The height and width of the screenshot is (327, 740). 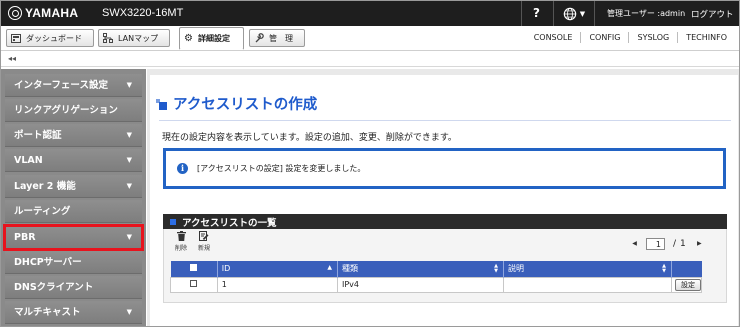 What do you see at coordinates (188, 38) in the screenshot?
I see `gear-icon: ⚙` at bounding box center [188, 38].